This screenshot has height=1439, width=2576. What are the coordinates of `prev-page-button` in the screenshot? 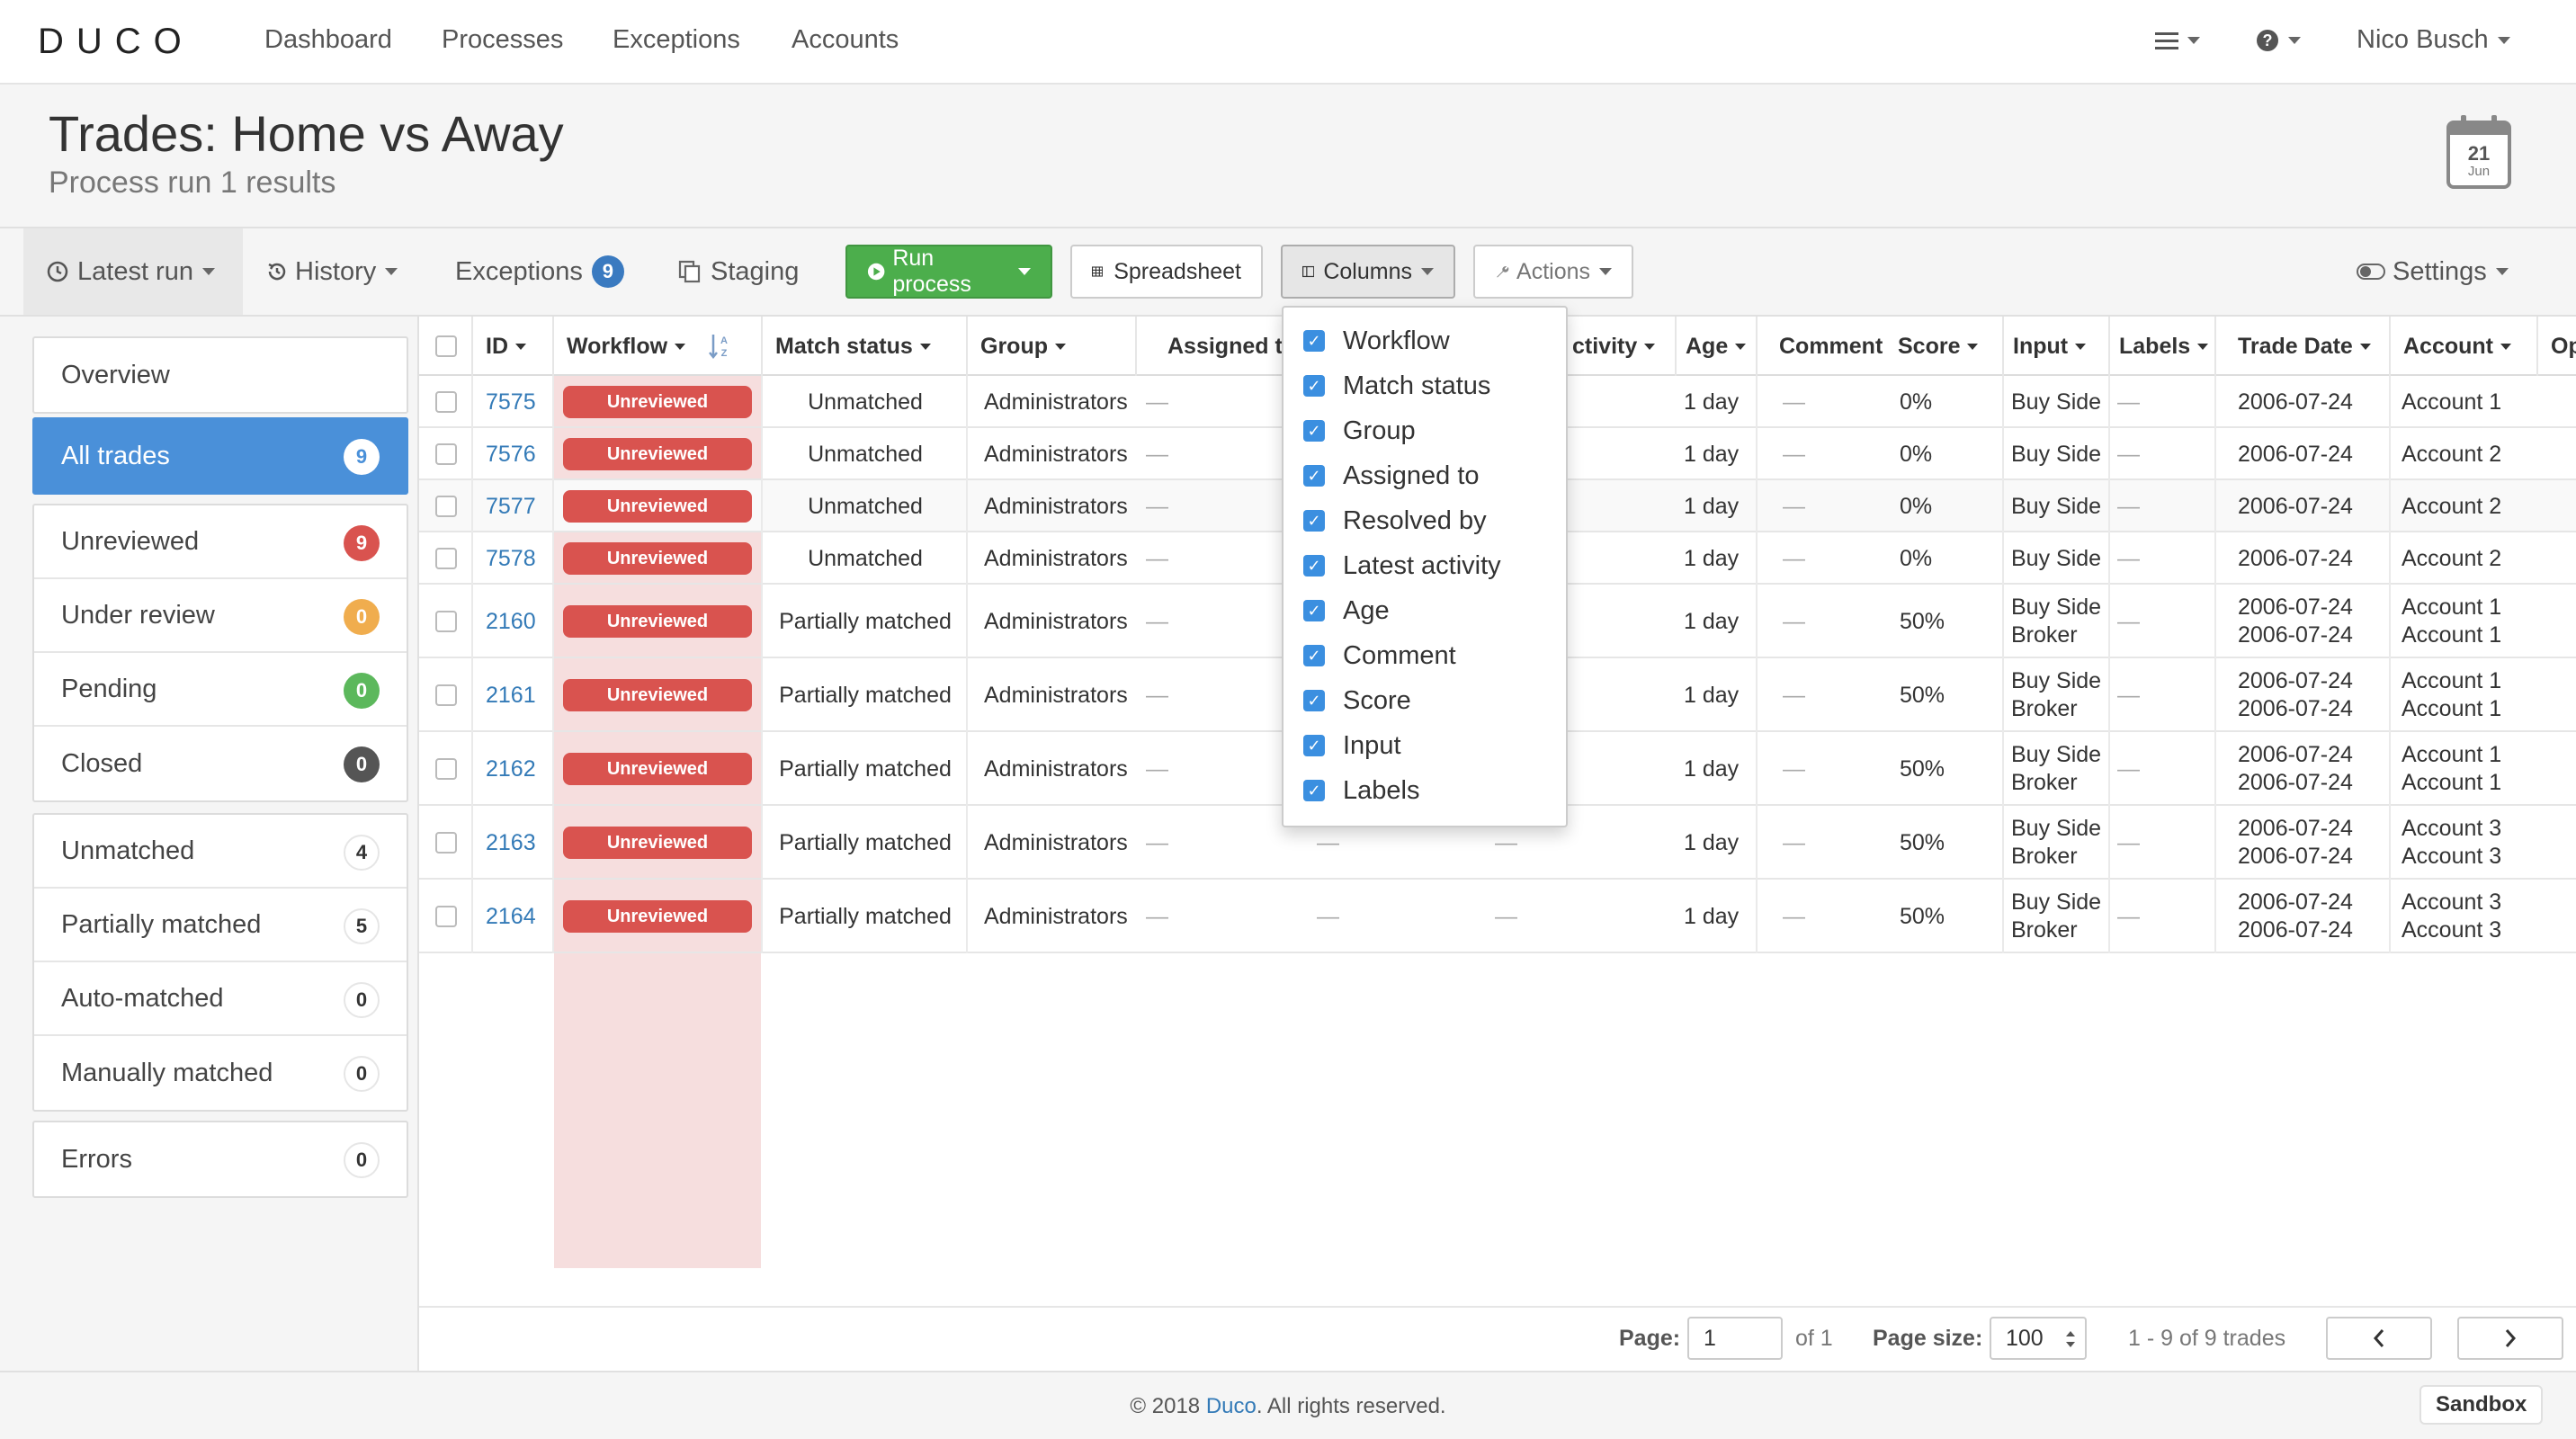 It's located at (2379, 1339).